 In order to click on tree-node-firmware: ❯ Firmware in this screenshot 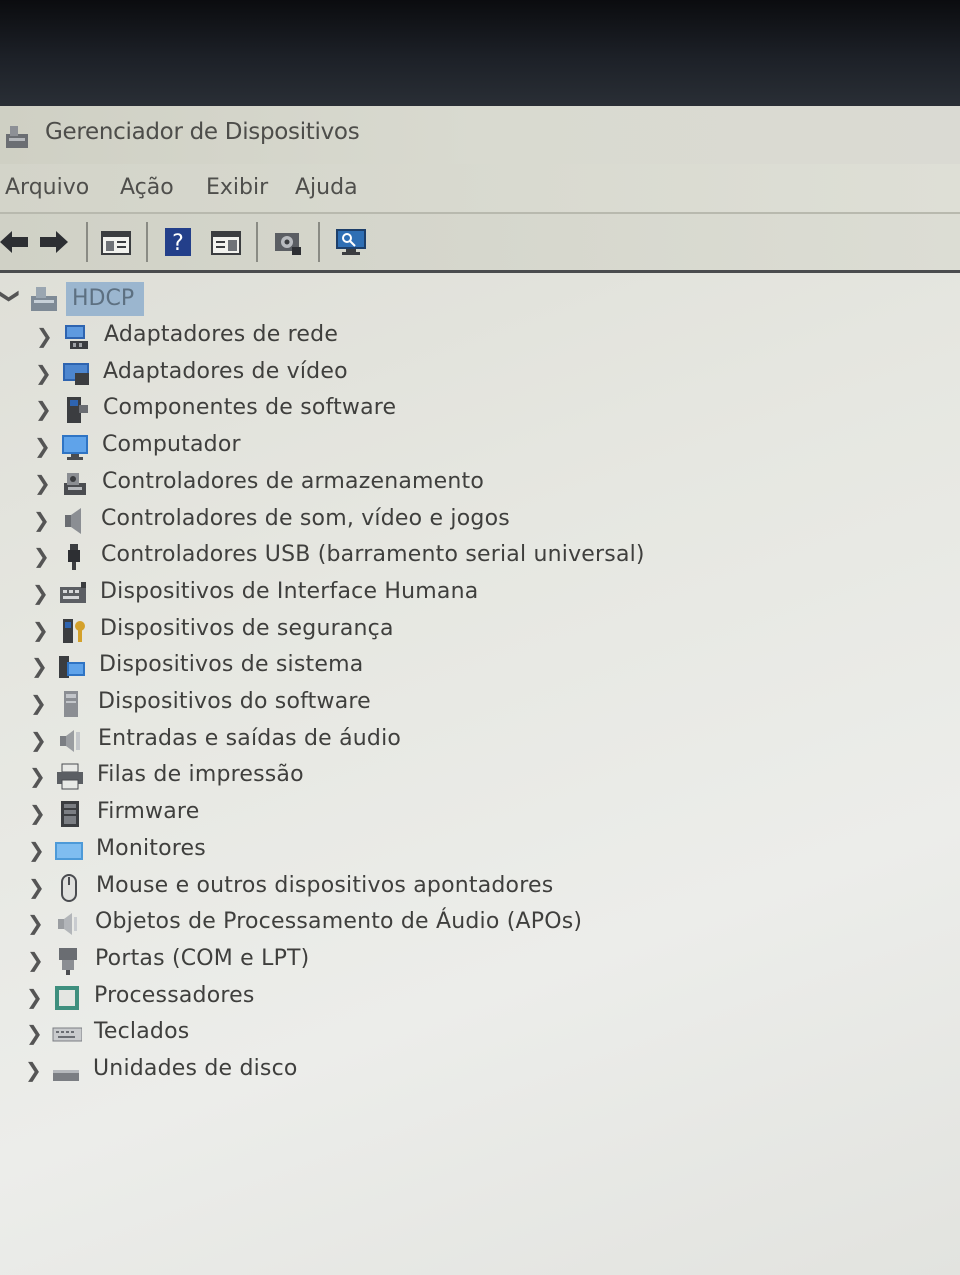, I will do `click(379, 815)`.